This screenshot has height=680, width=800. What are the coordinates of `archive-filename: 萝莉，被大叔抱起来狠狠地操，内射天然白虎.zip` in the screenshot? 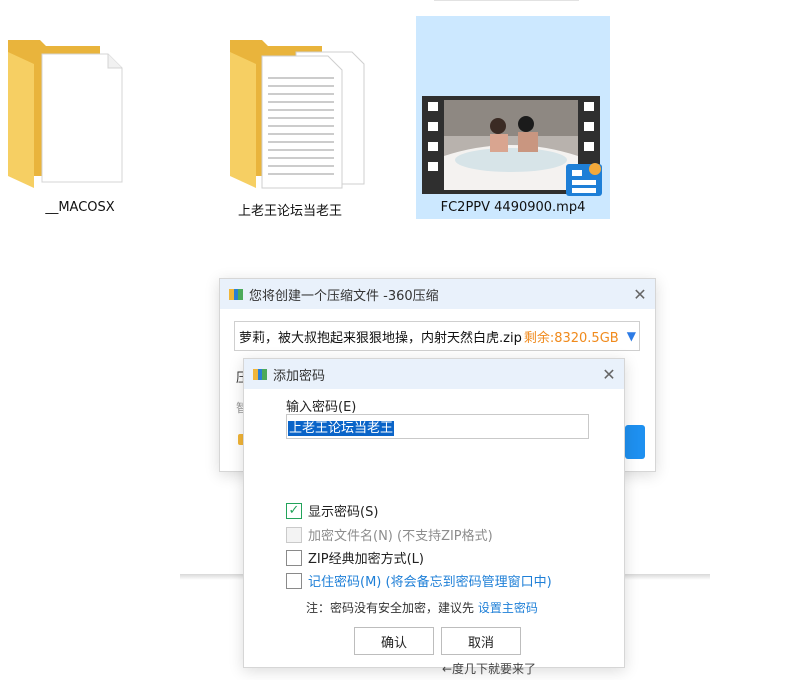 It's located at (380, 338).